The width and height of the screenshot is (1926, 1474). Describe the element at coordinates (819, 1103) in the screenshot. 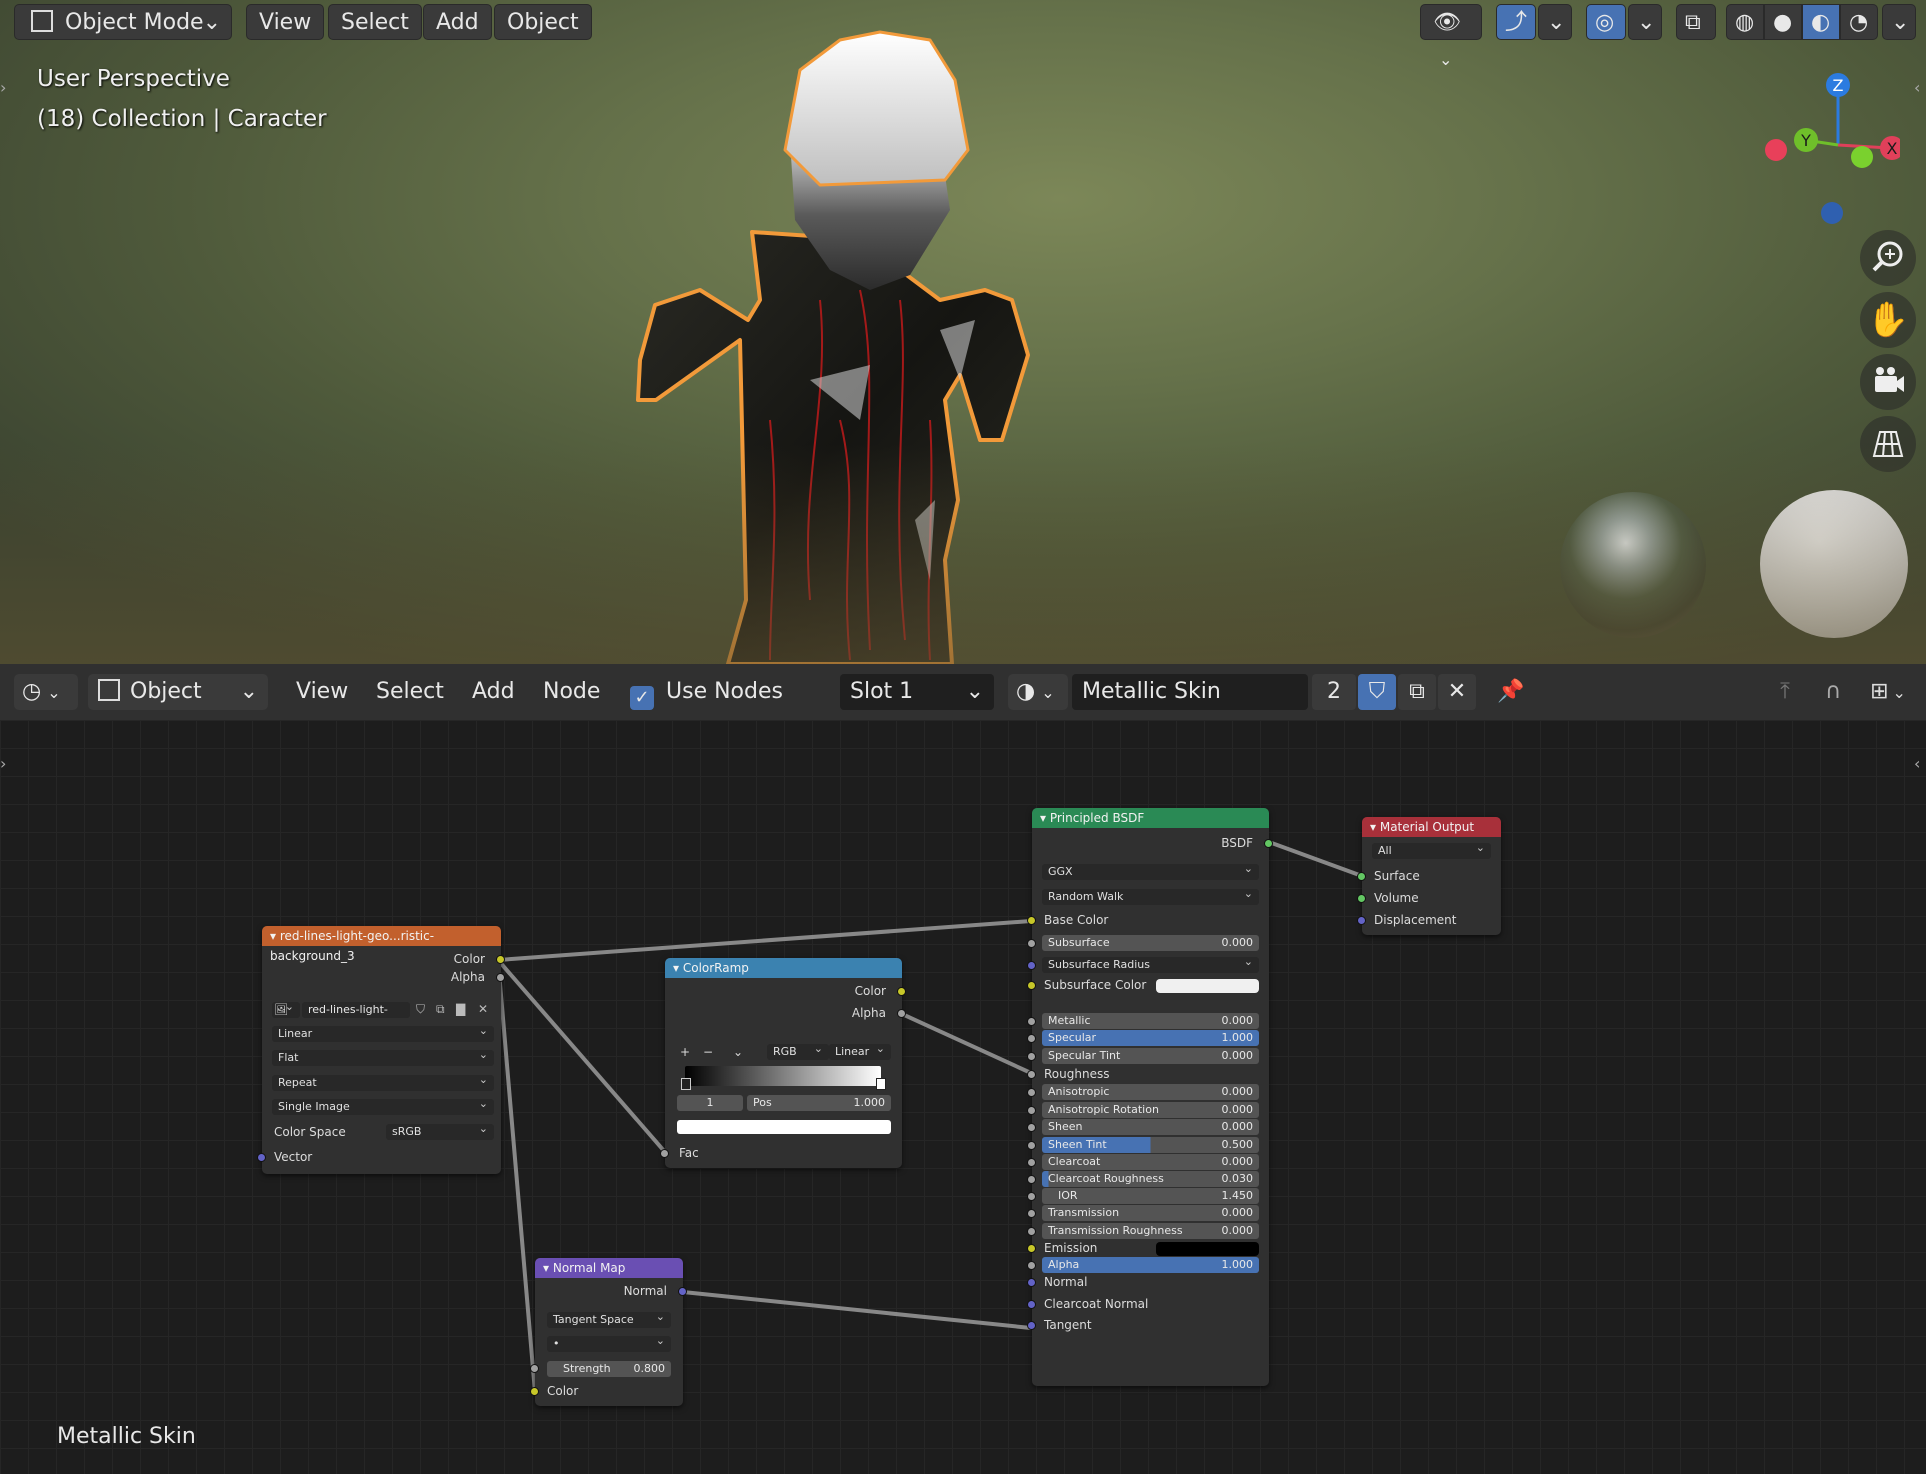

I see `stop-position-field: Pos 1.000` at that location.